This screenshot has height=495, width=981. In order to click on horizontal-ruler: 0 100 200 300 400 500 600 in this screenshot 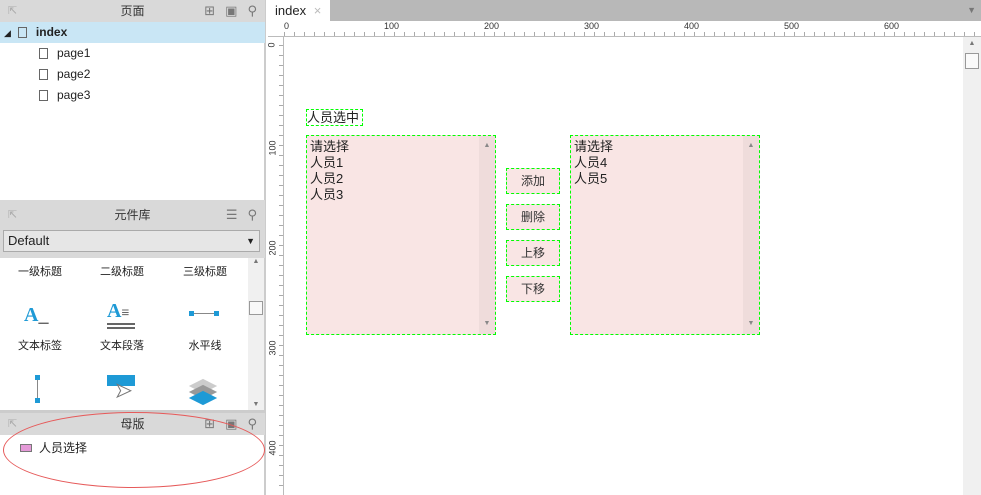, I will do `click(624, 29)`.